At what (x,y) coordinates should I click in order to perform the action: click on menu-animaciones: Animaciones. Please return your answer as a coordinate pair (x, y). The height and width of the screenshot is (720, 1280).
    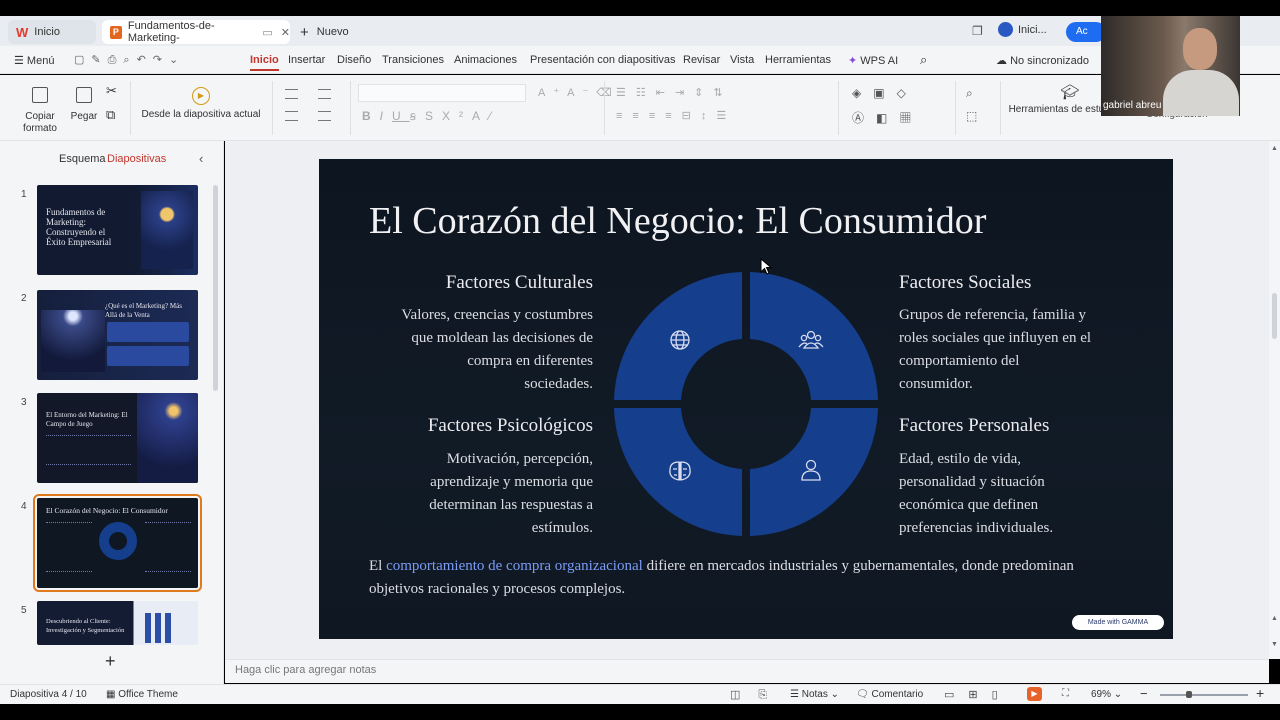
    Looking at the image, I should click on (485, 60).